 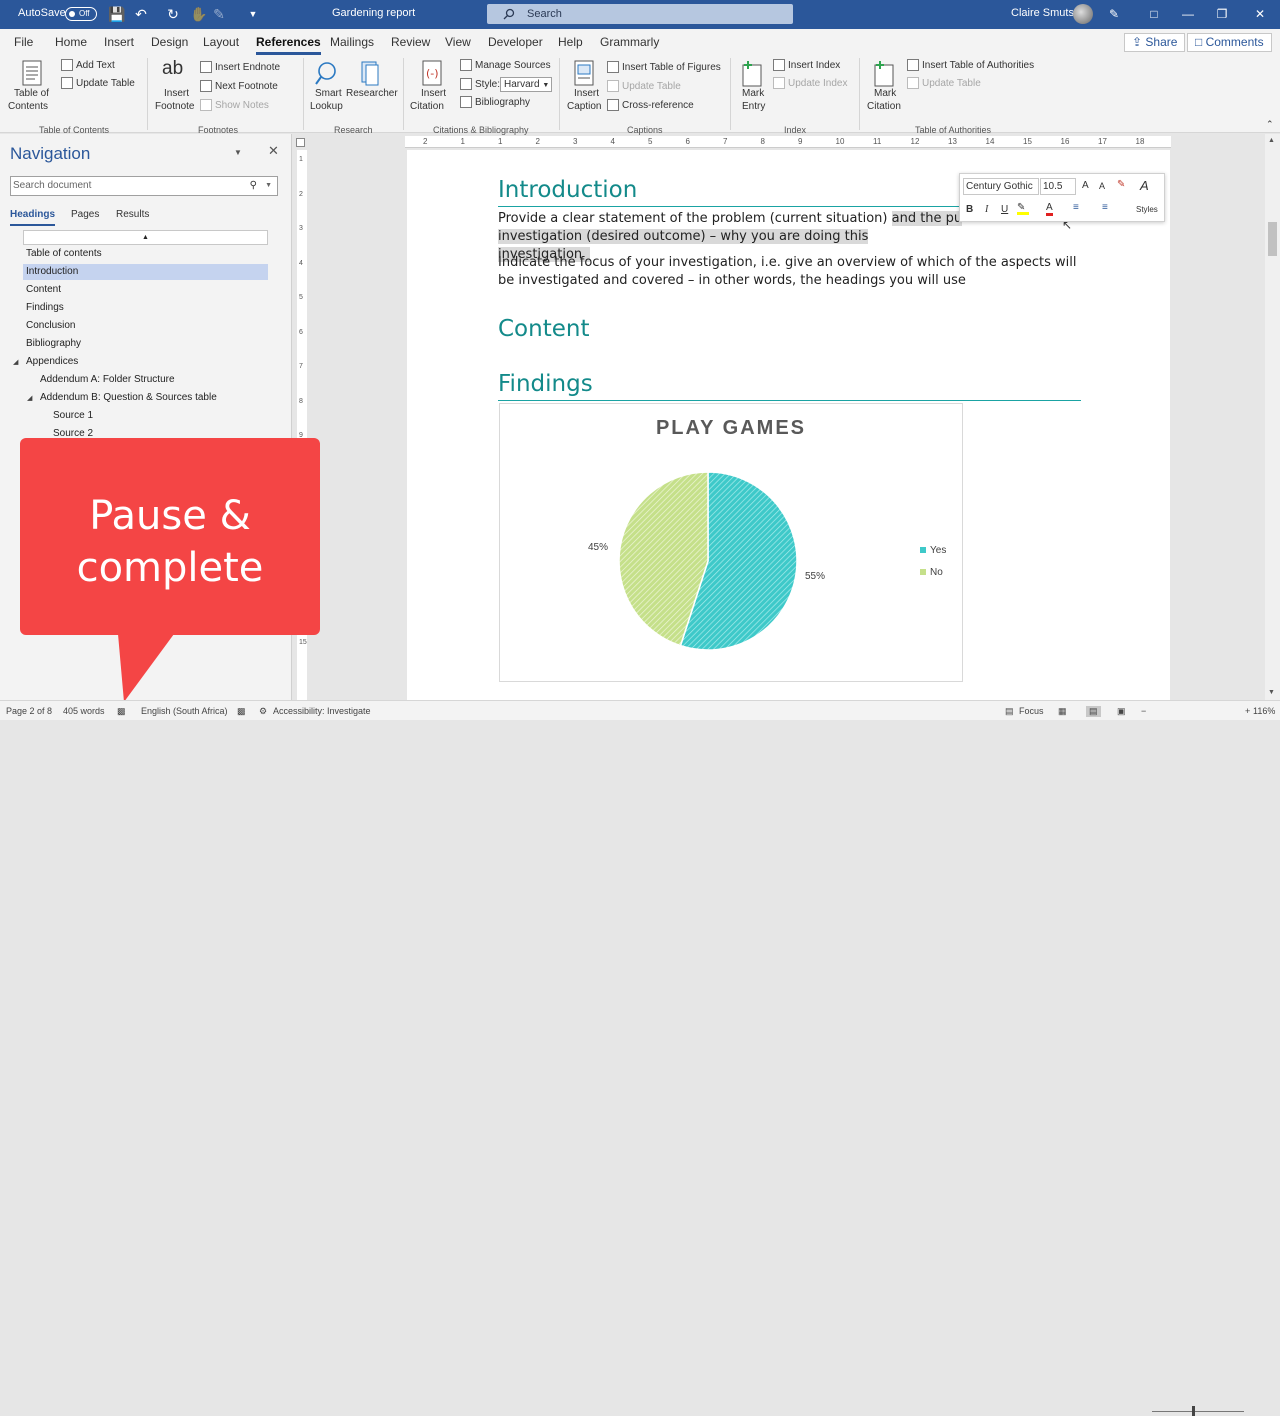 I want to click on styles-label: Styles, so click(x=1147, y=209).